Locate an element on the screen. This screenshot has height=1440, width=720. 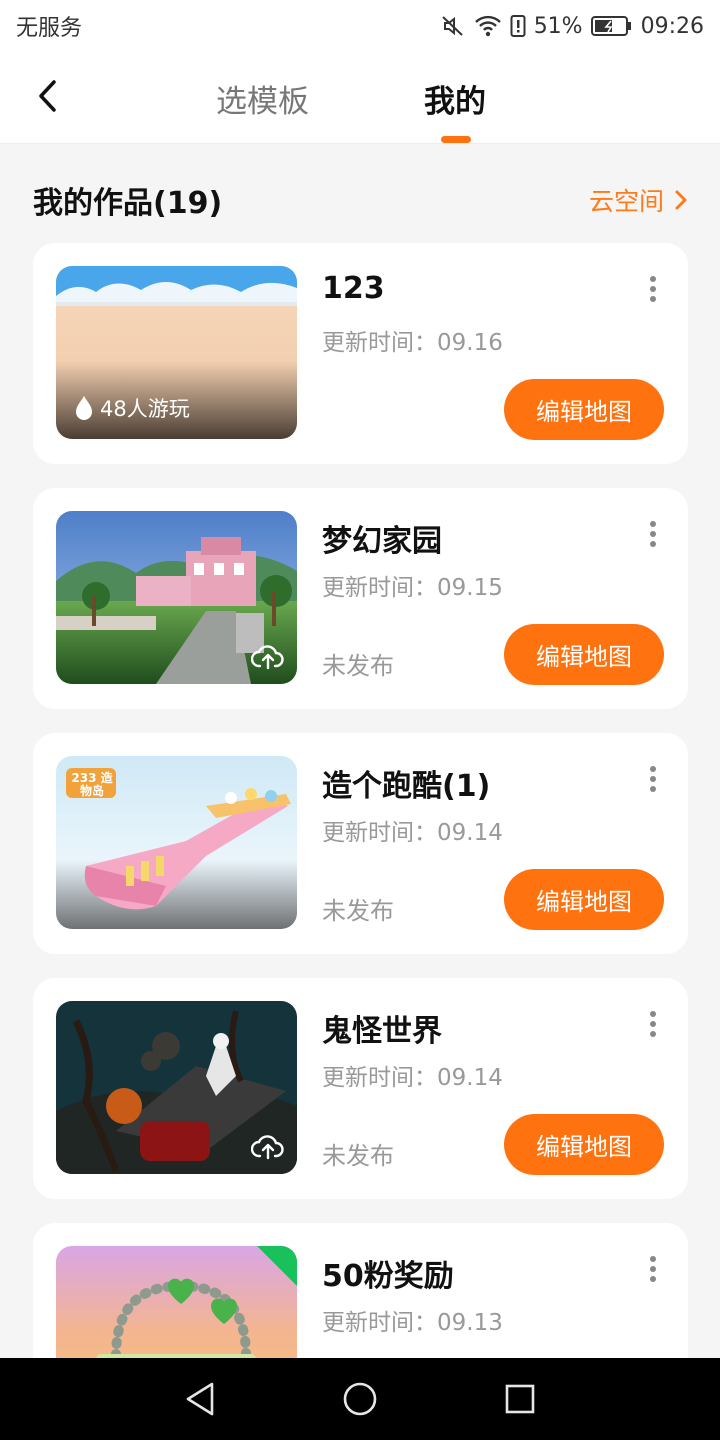
recents-square-icon is located at coordinates (520, 1399).